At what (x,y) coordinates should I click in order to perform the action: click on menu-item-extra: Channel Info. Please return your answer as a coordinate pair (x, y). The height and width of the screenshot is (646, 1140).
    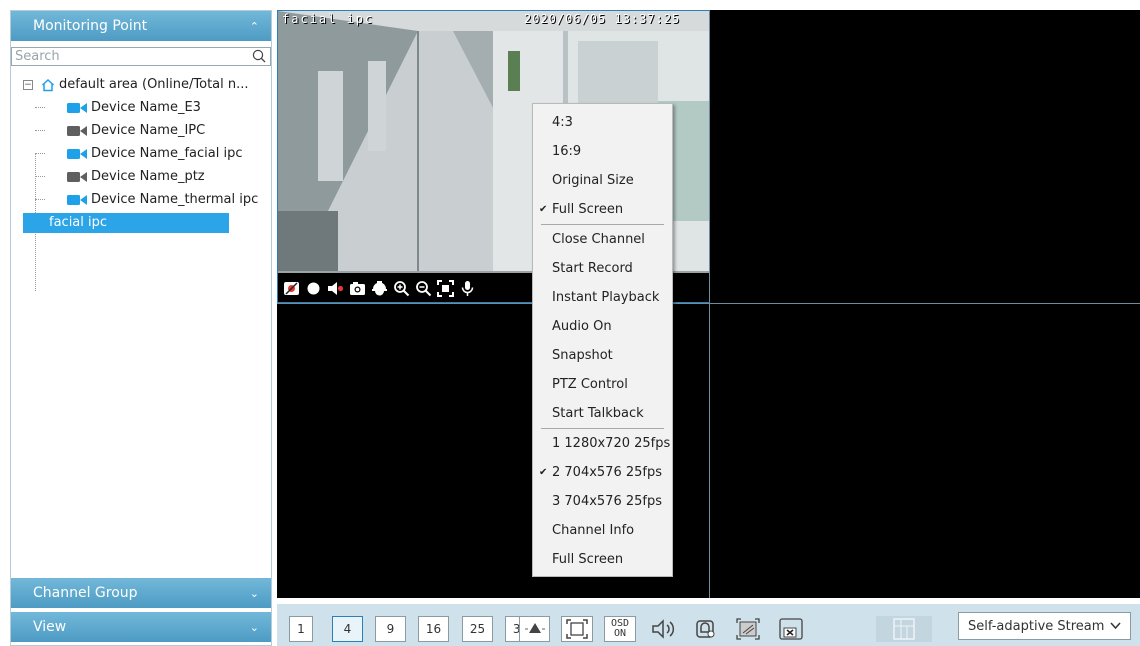
    Looking at the image, I should click on (602, 530).